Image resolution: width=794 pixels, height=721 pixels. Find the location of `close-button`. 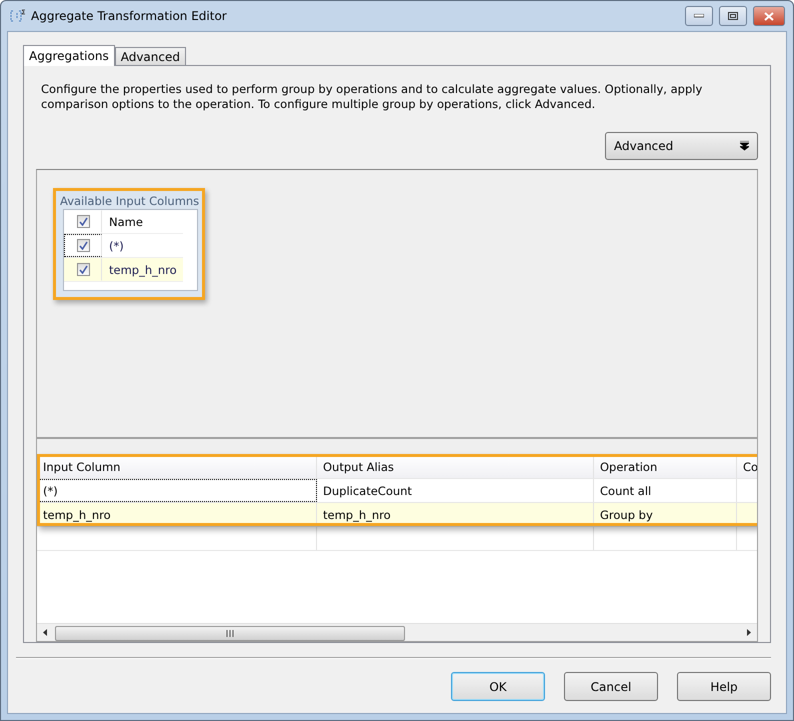

close-button is located at coordinates (769, 16).